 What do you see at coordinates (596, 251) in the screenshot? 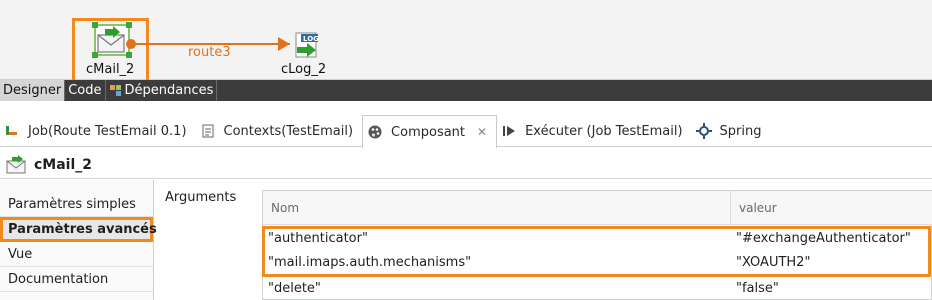
I see `rows-highlight-box` at bounding box center [596, 251].